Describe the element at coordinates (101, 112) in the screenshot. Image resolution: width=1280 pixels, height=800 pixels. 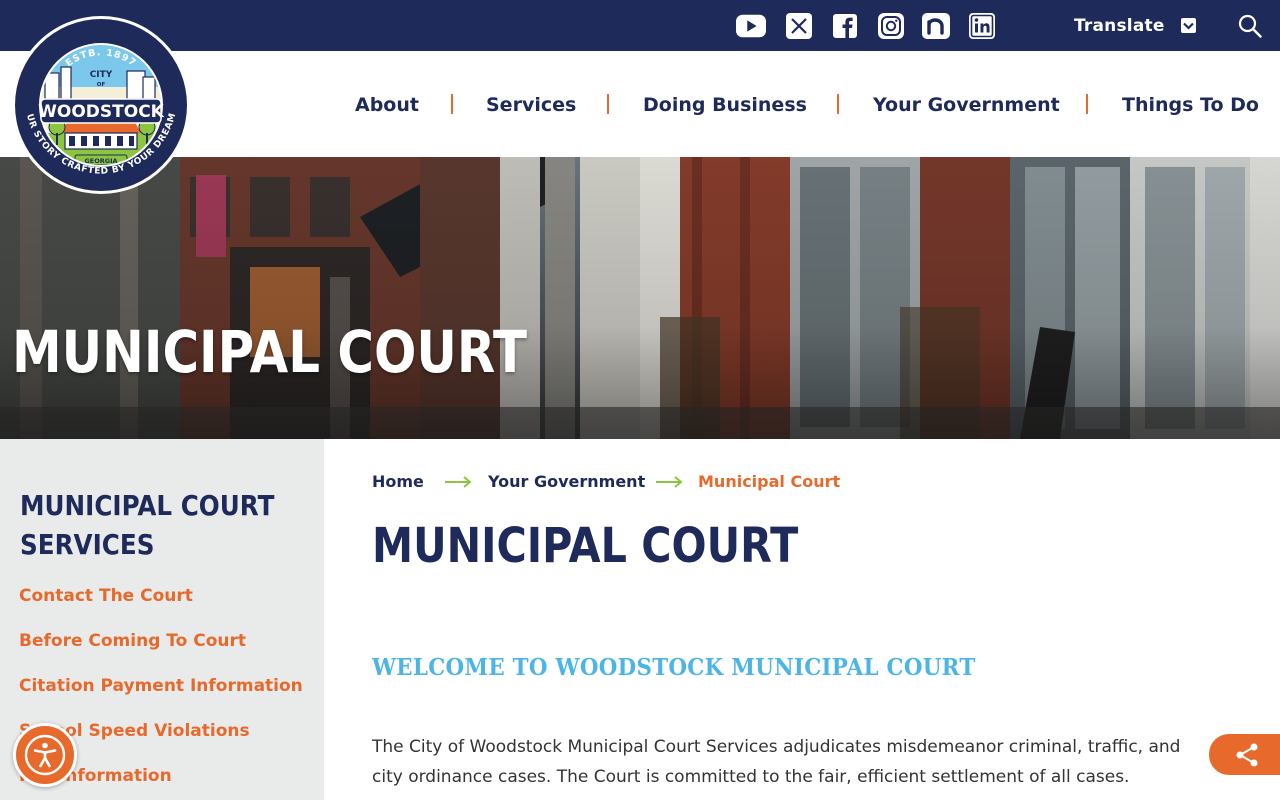
I see `logo-name: WOODSTOCK` at that location.